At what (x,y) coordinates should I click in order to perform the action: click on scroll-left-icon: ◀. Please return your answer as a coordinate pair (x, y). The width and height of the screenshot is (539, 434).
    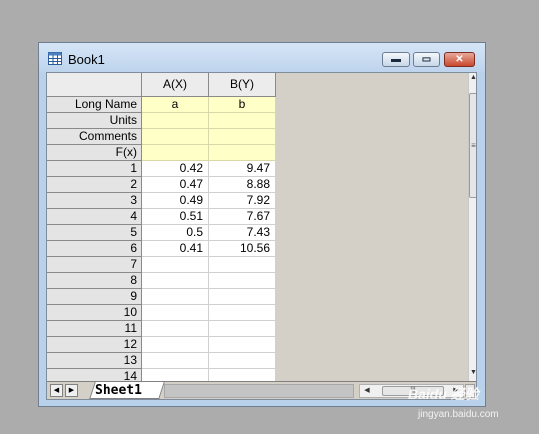
    Looking at the image, I should click on (367, 391).